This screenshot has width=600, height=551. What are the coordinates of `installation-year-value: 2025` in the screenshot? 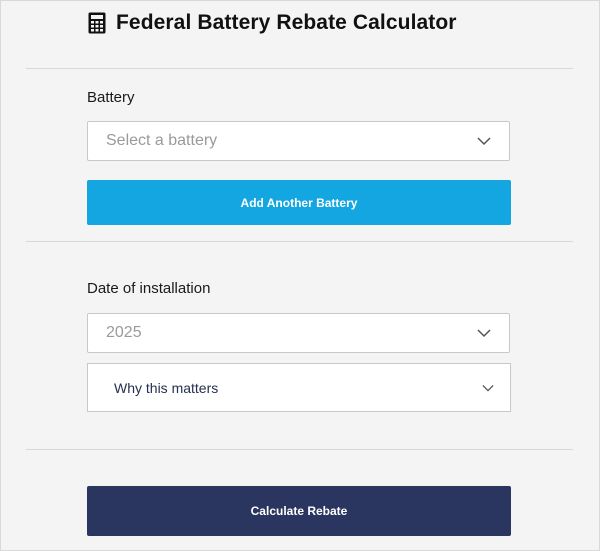 It's located at (124, 332).